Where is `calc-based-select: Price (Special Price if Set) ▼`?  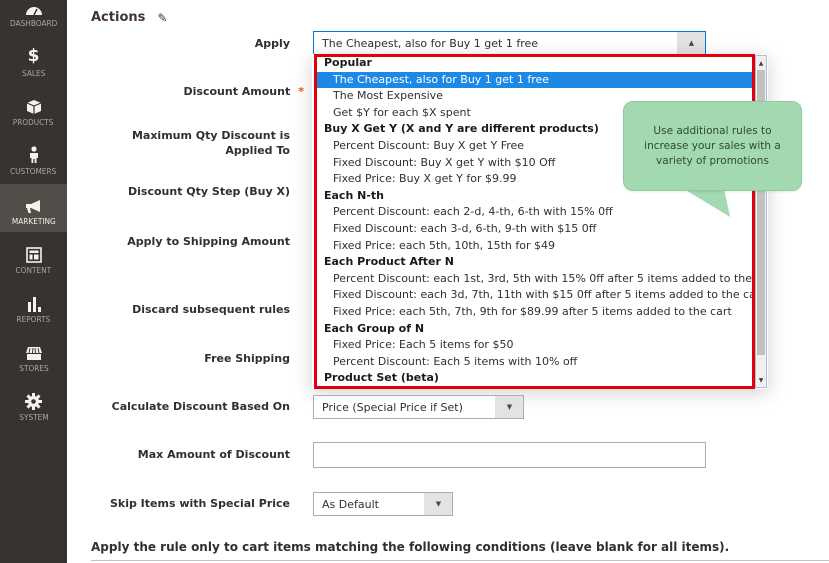 calc-based-select: Price (Special Price if Set) ▼ is located at coordinates (418, 407).